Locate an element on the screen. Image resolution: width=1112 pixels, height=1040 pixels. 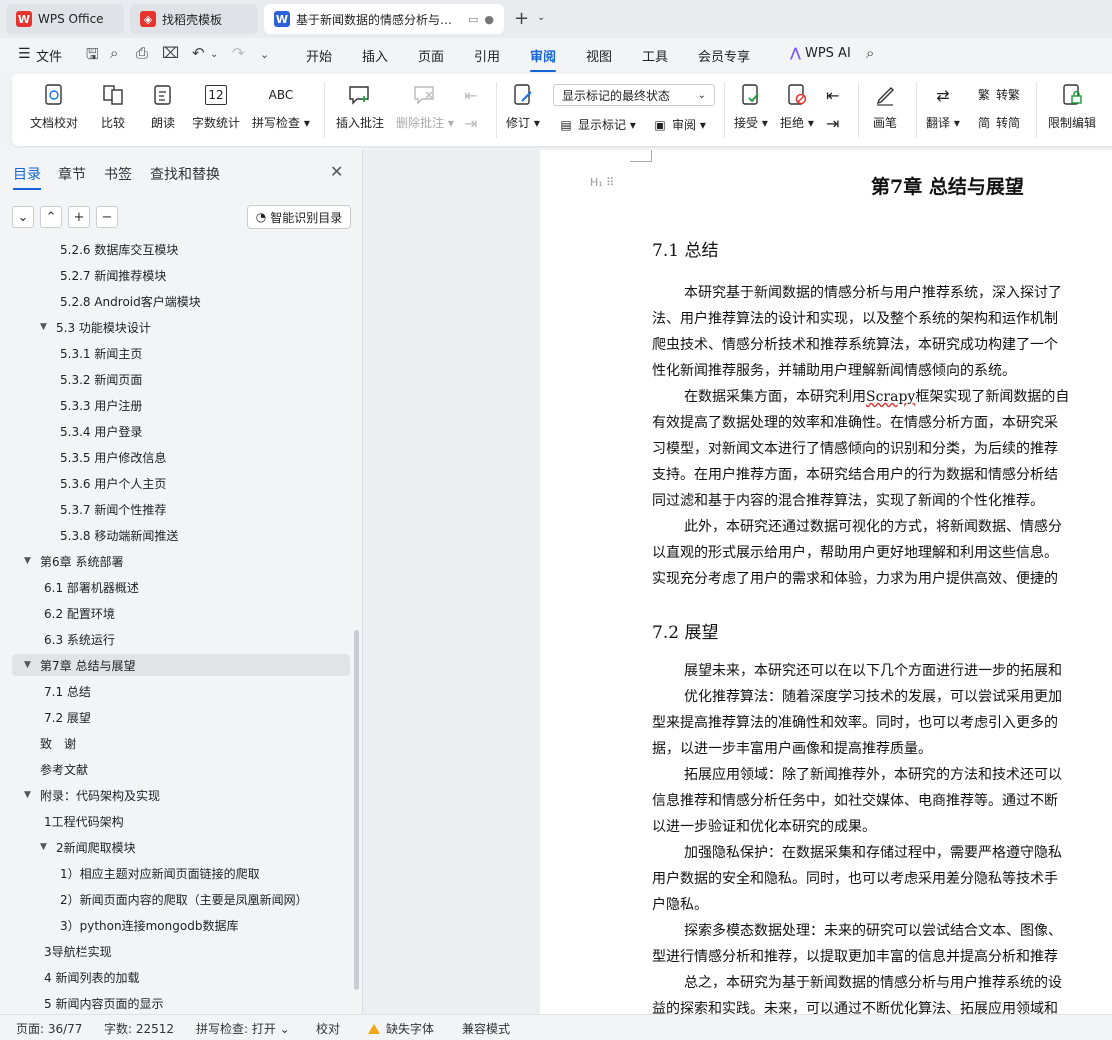
track-changes-button: 修订 ▾ is located at coordinates (523, 106).